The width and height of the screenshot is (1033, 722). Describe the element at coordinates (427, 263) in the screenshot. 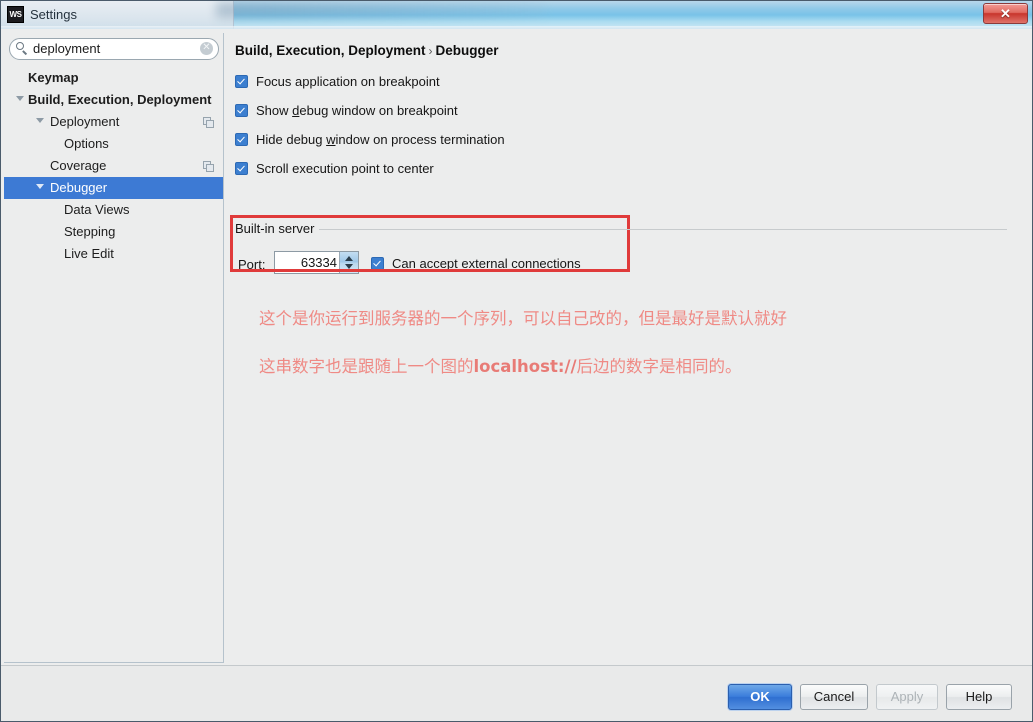

I see `checkbox-label-pre: Can accept` at that location.